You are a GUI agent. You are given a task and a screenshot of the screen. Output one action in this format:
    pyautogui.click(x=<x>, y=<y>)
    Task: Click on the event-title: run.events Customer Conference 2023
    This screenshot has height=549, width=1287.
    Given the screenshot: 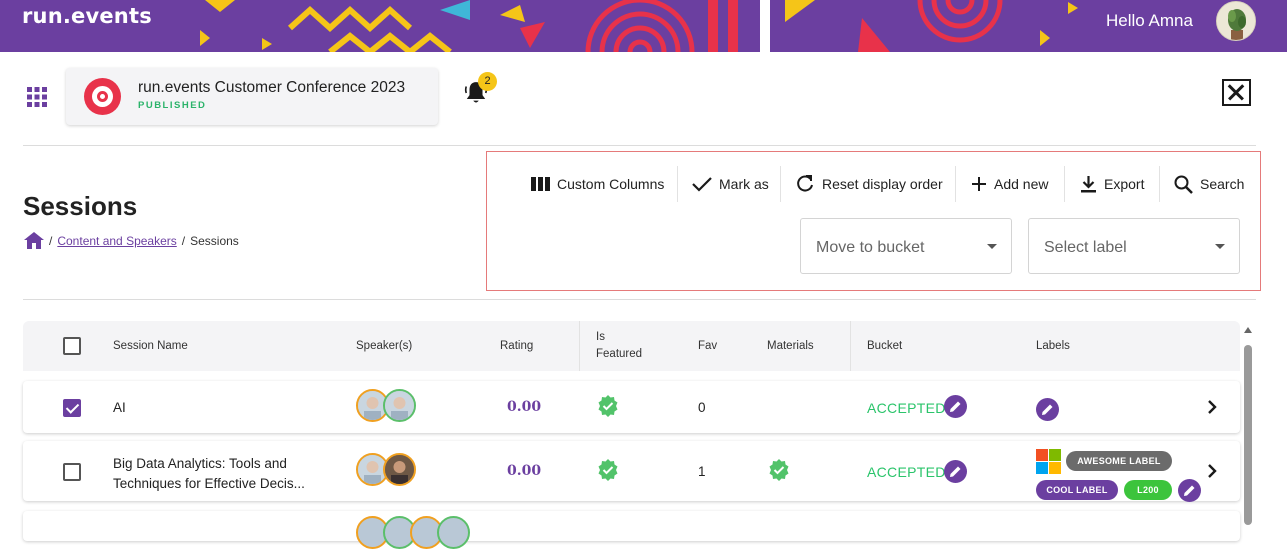 What is the action you would take?
    pyautogui.click(x=272, y=87)
    